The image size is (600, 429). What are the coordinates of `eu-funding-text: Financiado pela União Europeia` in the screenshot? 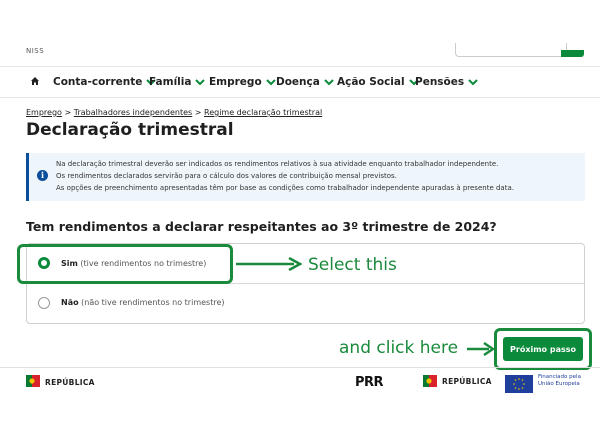 It's located at (559, 381).